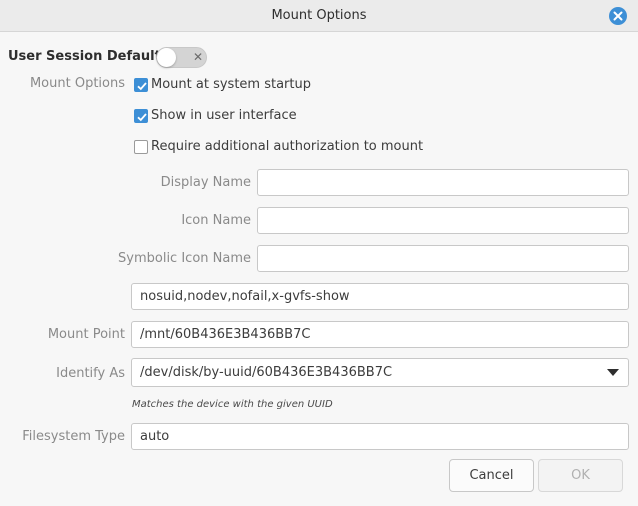  I want to click on filesystem-type-label: Filesystem Type, so click(73, 436).